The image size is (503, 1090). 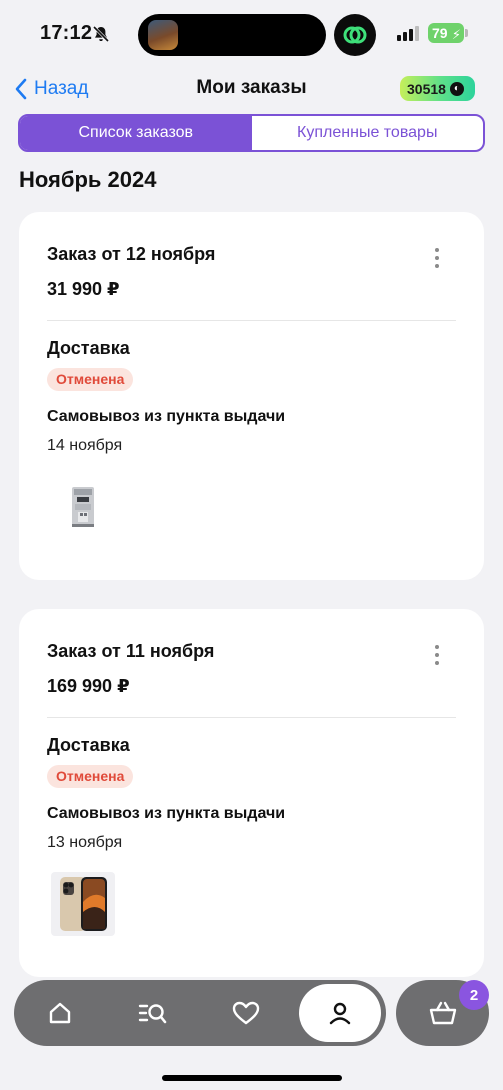 I want to click on status-bar: 17:12 79 ⚡, so click(x=251, y=35).